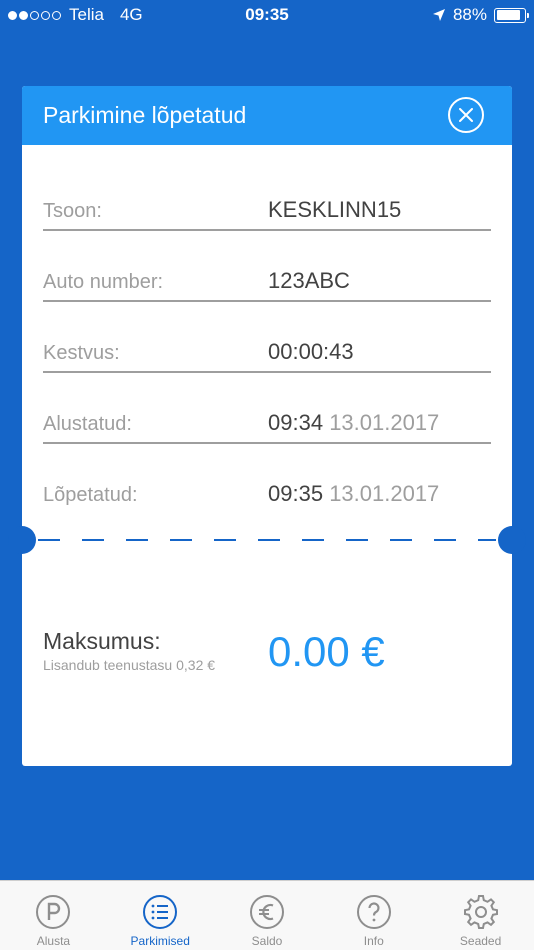  What do you see at coordinates (160, 912) in the screenshot?
I see `list-icon` at bounding box center [160, 912].